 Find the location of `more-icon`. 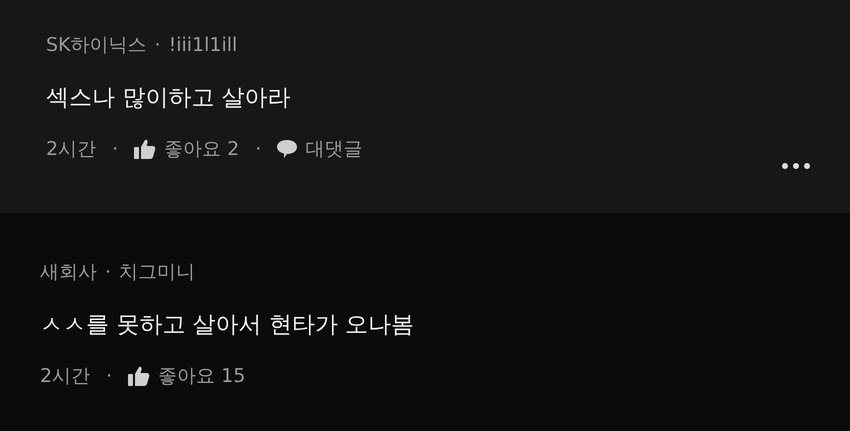

more-icon is located at coordinates (796, 166).